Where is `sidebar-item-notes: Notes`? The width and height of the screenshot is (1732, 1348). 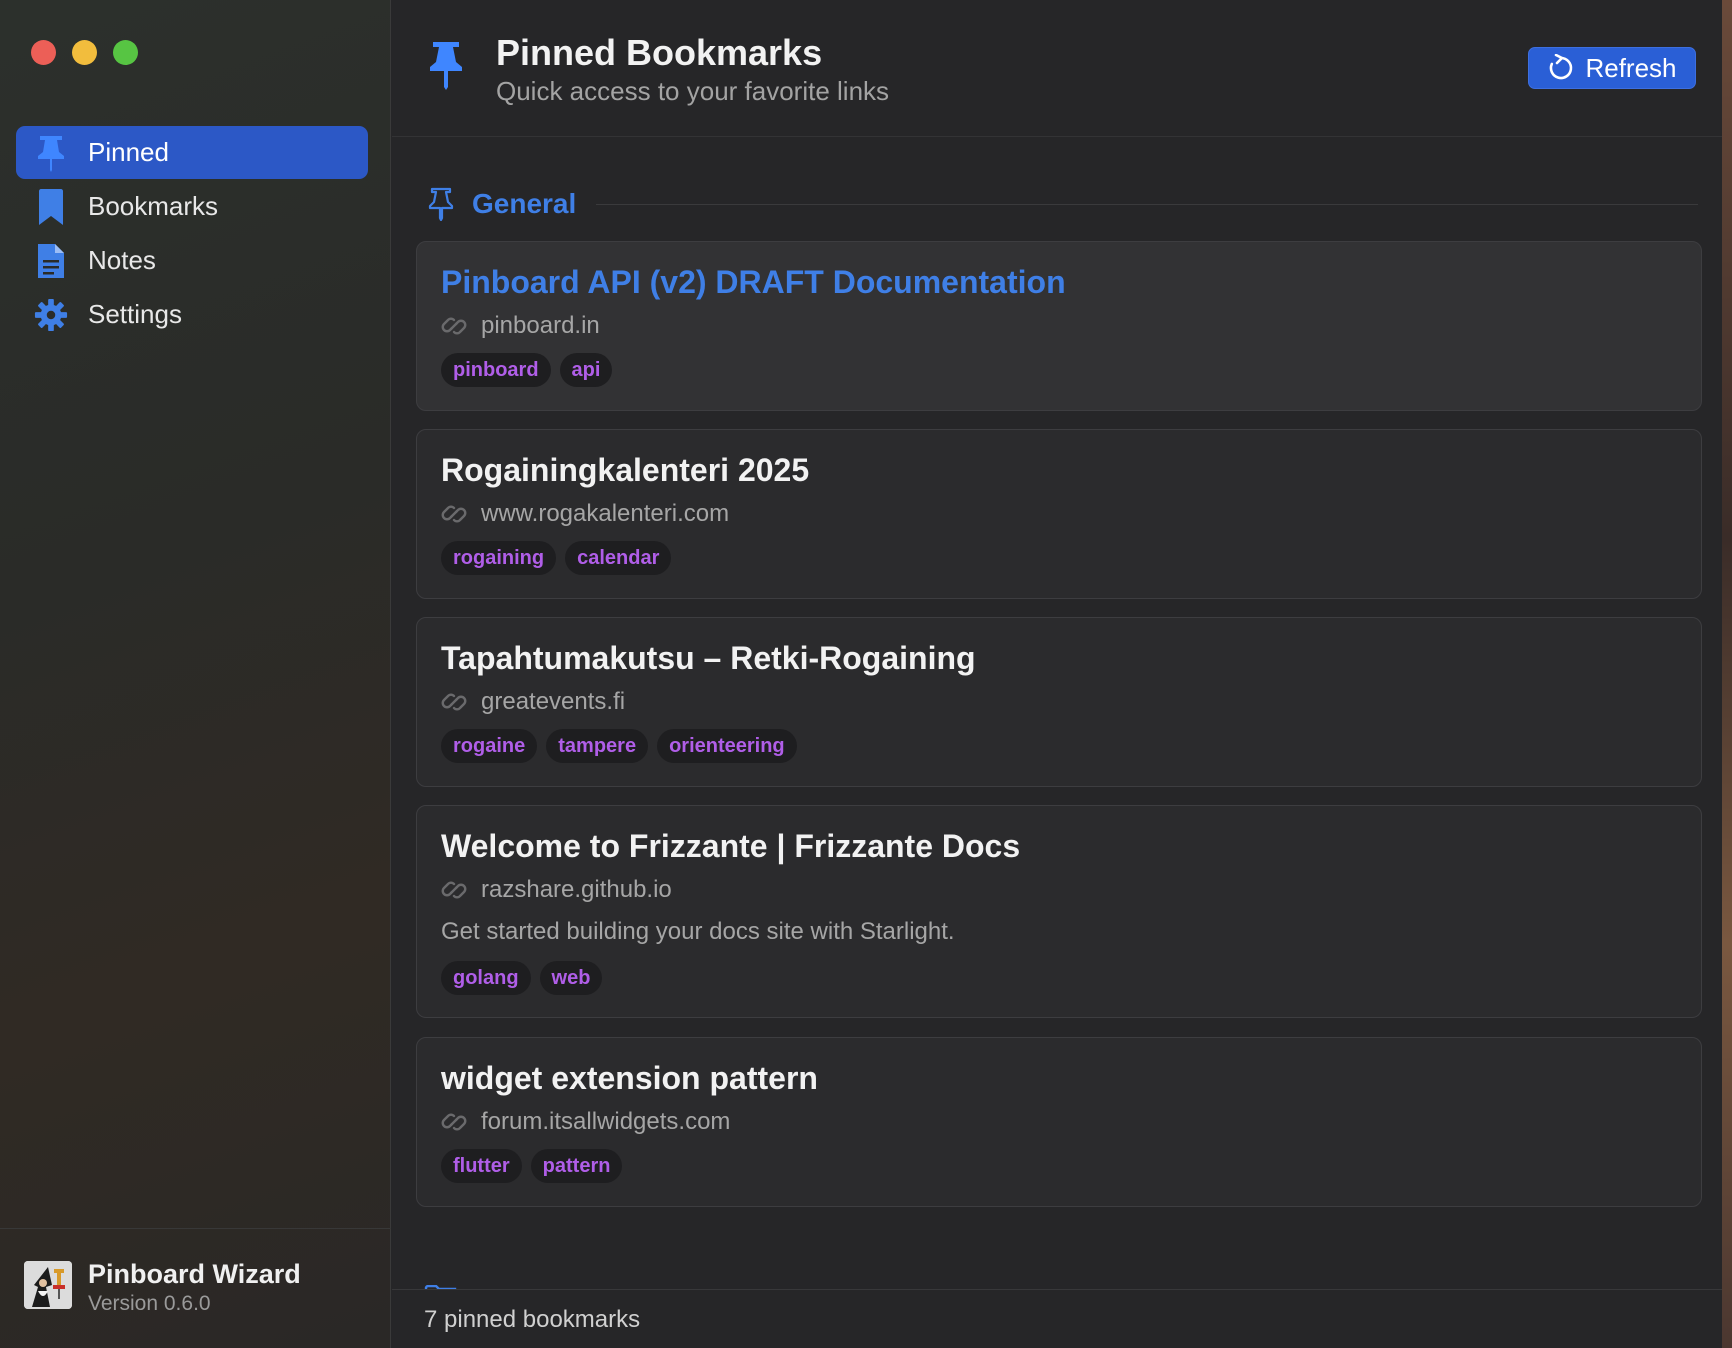
sidebar-item-notes: Notes is located at coordinates (192, 260).